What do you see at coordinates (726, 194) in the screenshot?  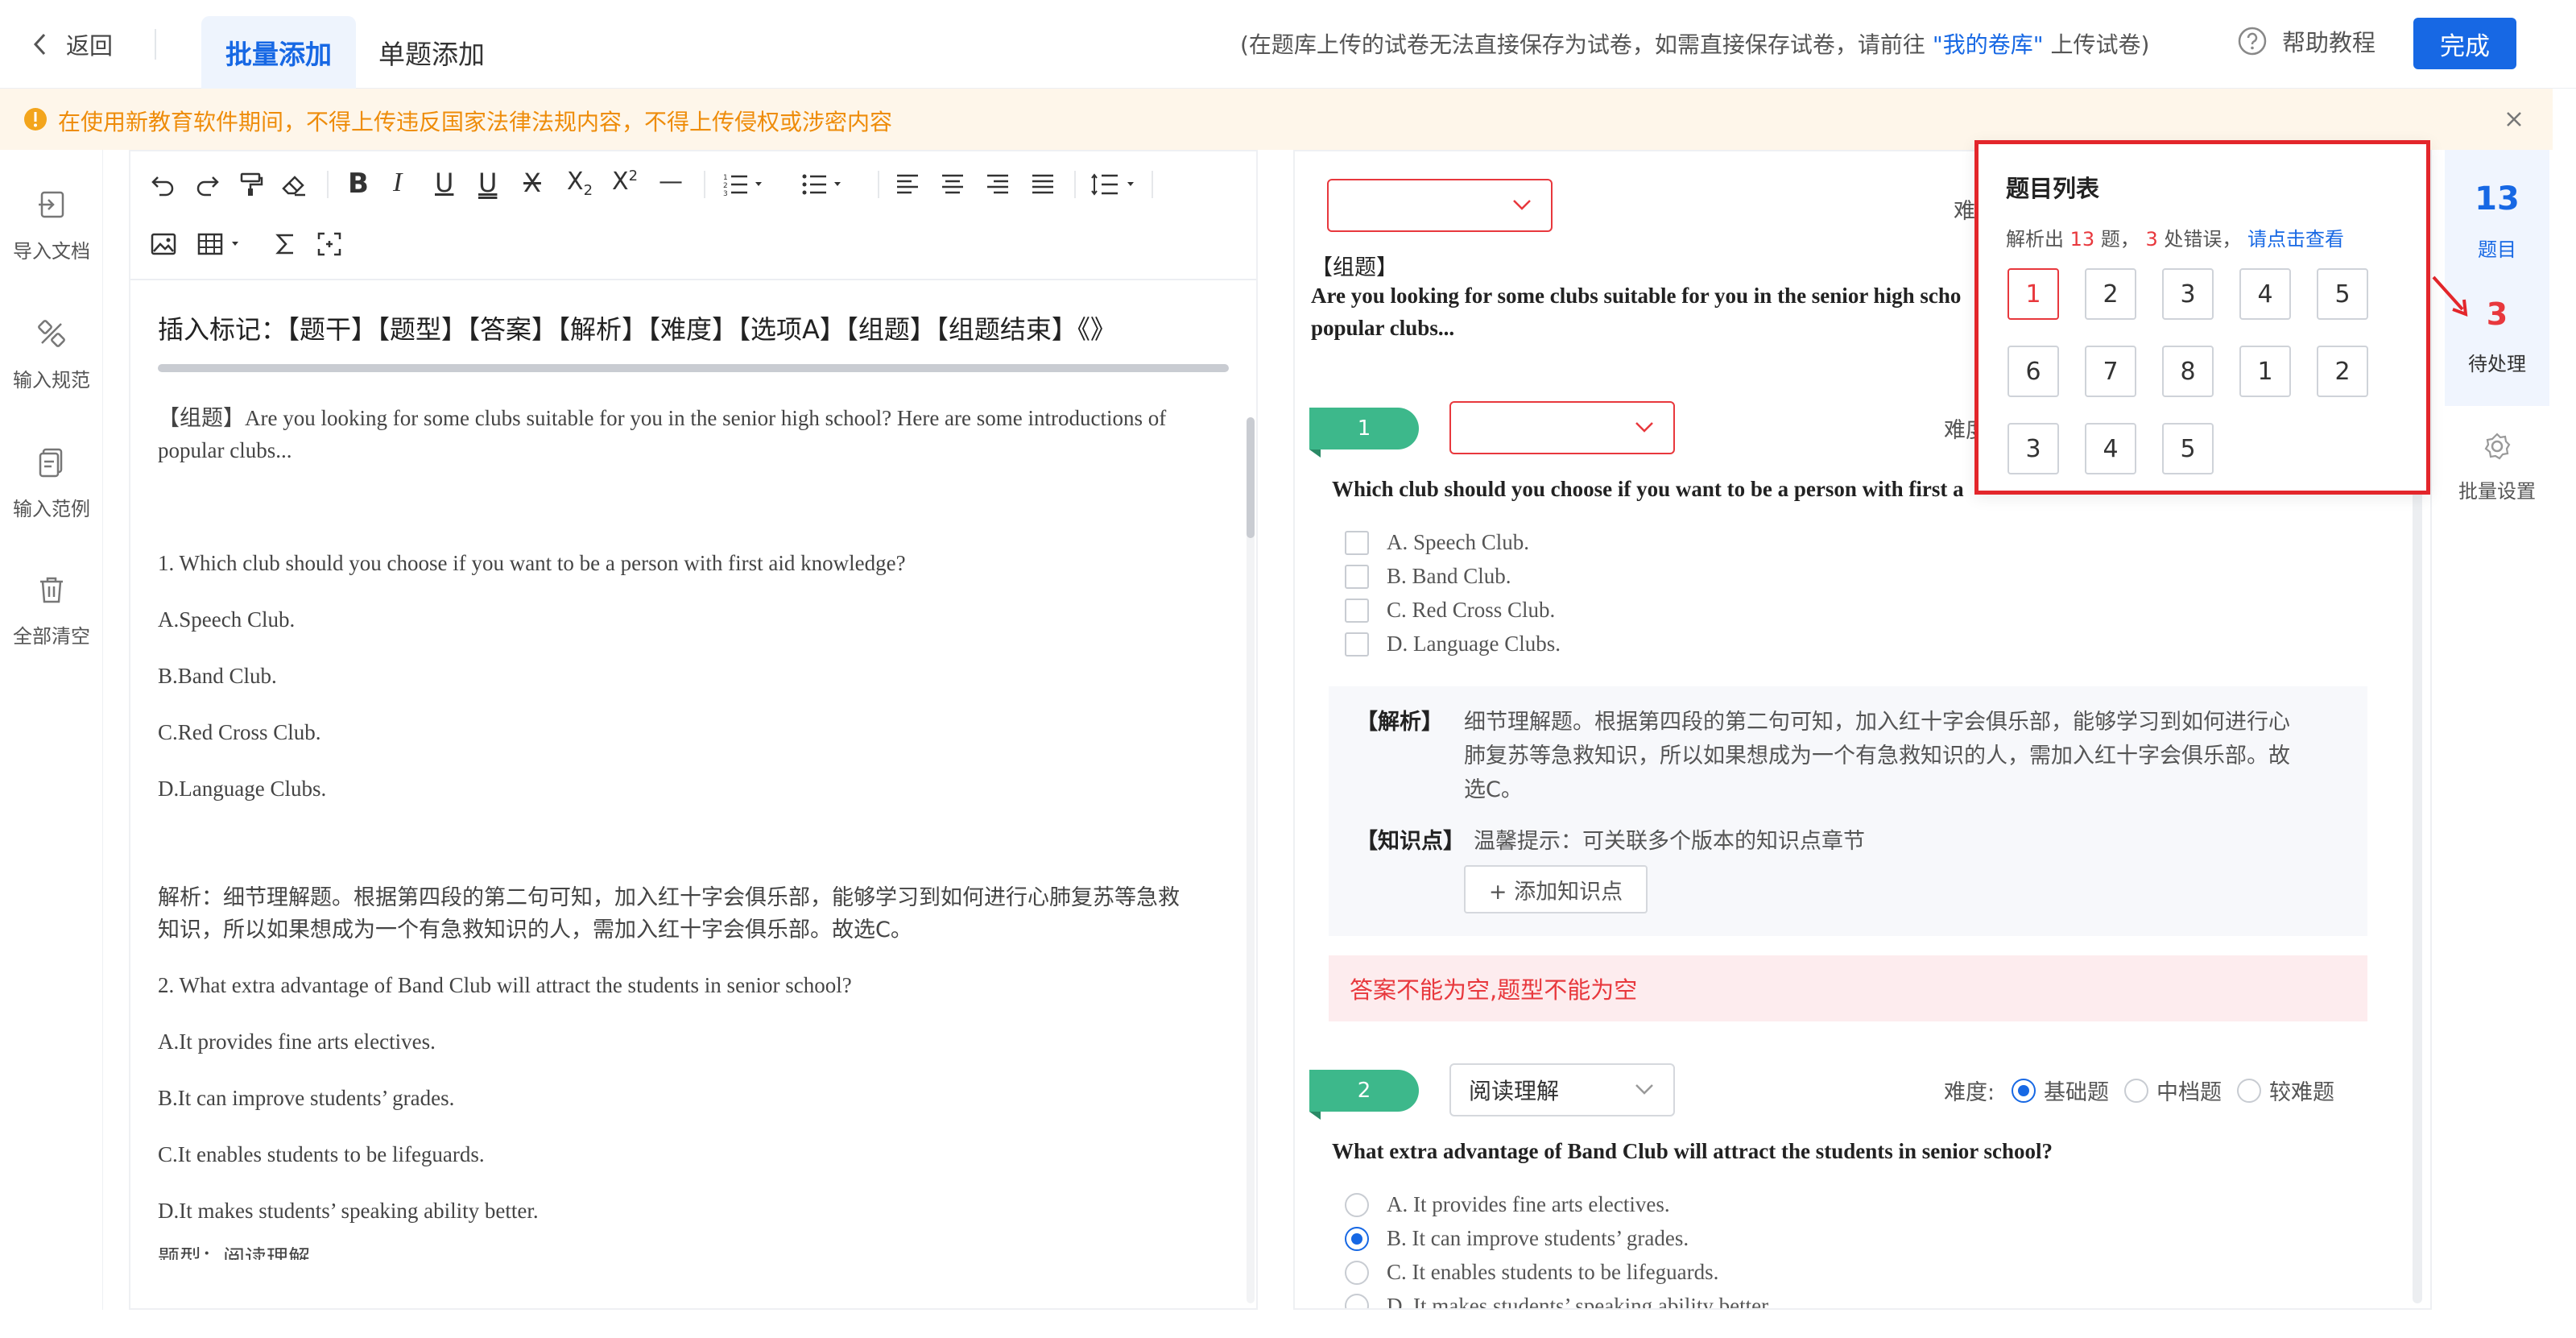 I see `svg-text: 3` at bounding box center [726, 194].